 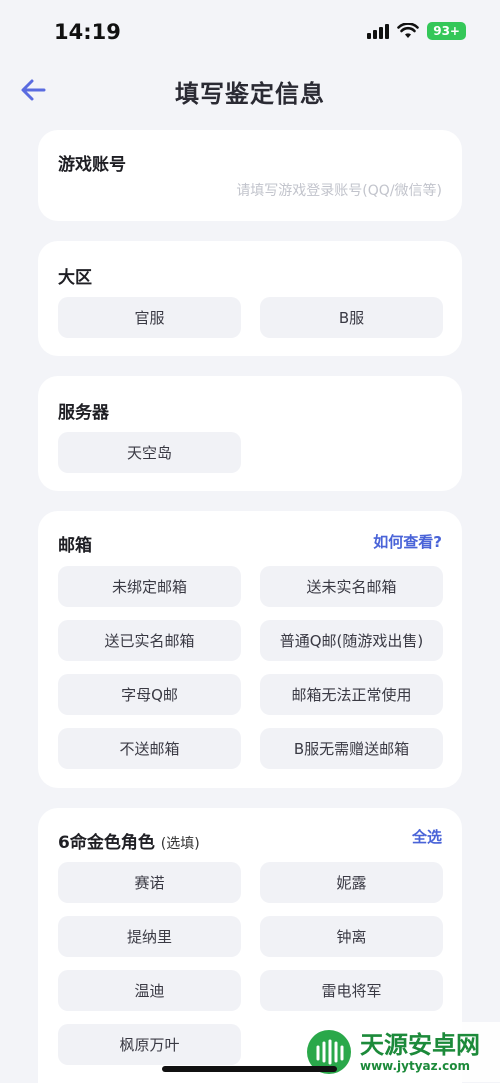 I want to click on mailbox-label: 邮箱, so click(x=75, y=546).